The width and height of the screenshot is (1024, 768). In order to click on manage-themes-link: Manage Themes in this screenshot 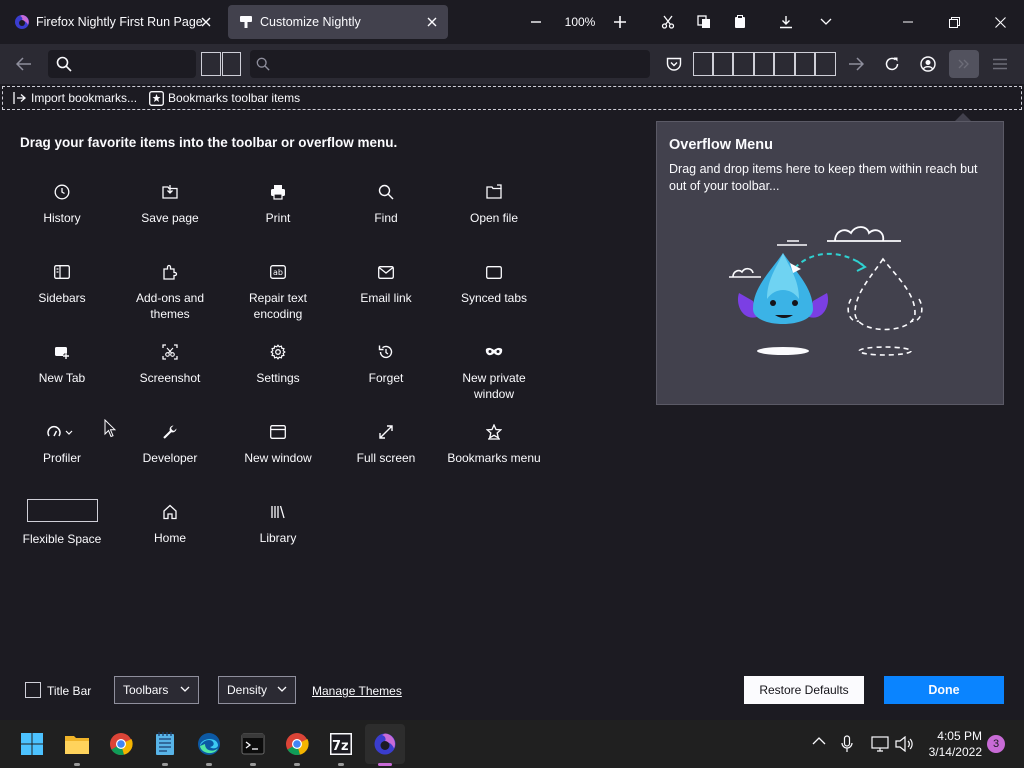, I will do `click(357, 691)`.